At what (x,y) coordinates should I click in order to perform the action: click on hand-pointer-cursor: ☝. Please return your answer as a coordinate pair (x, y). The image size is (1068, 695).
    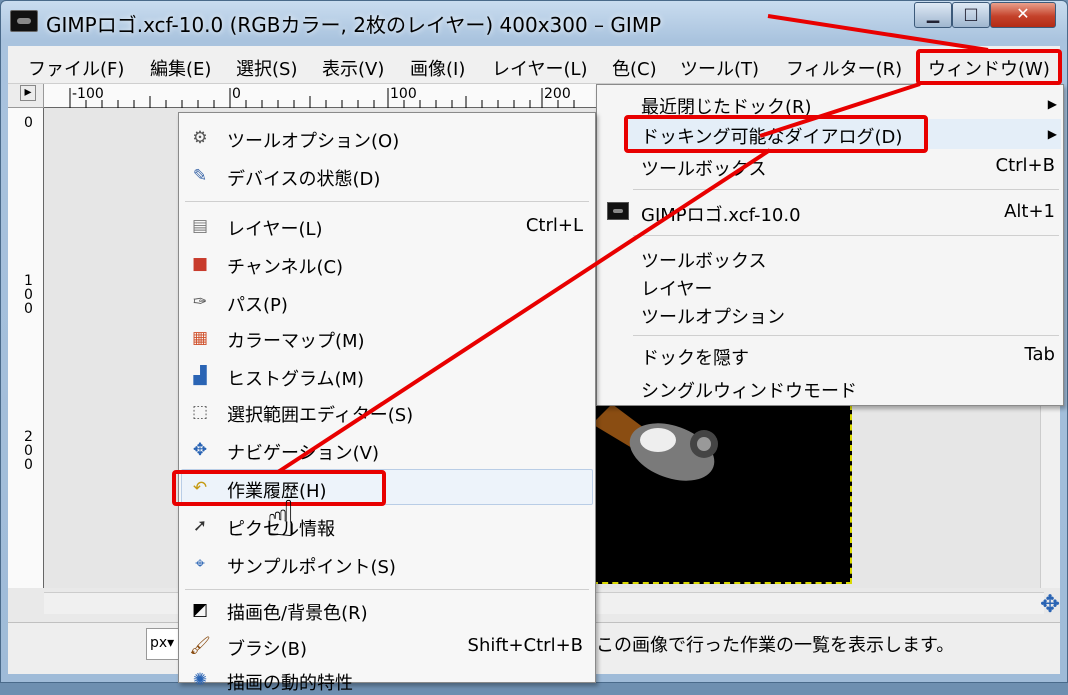
    Looking at the image, I should click on (281, 519).